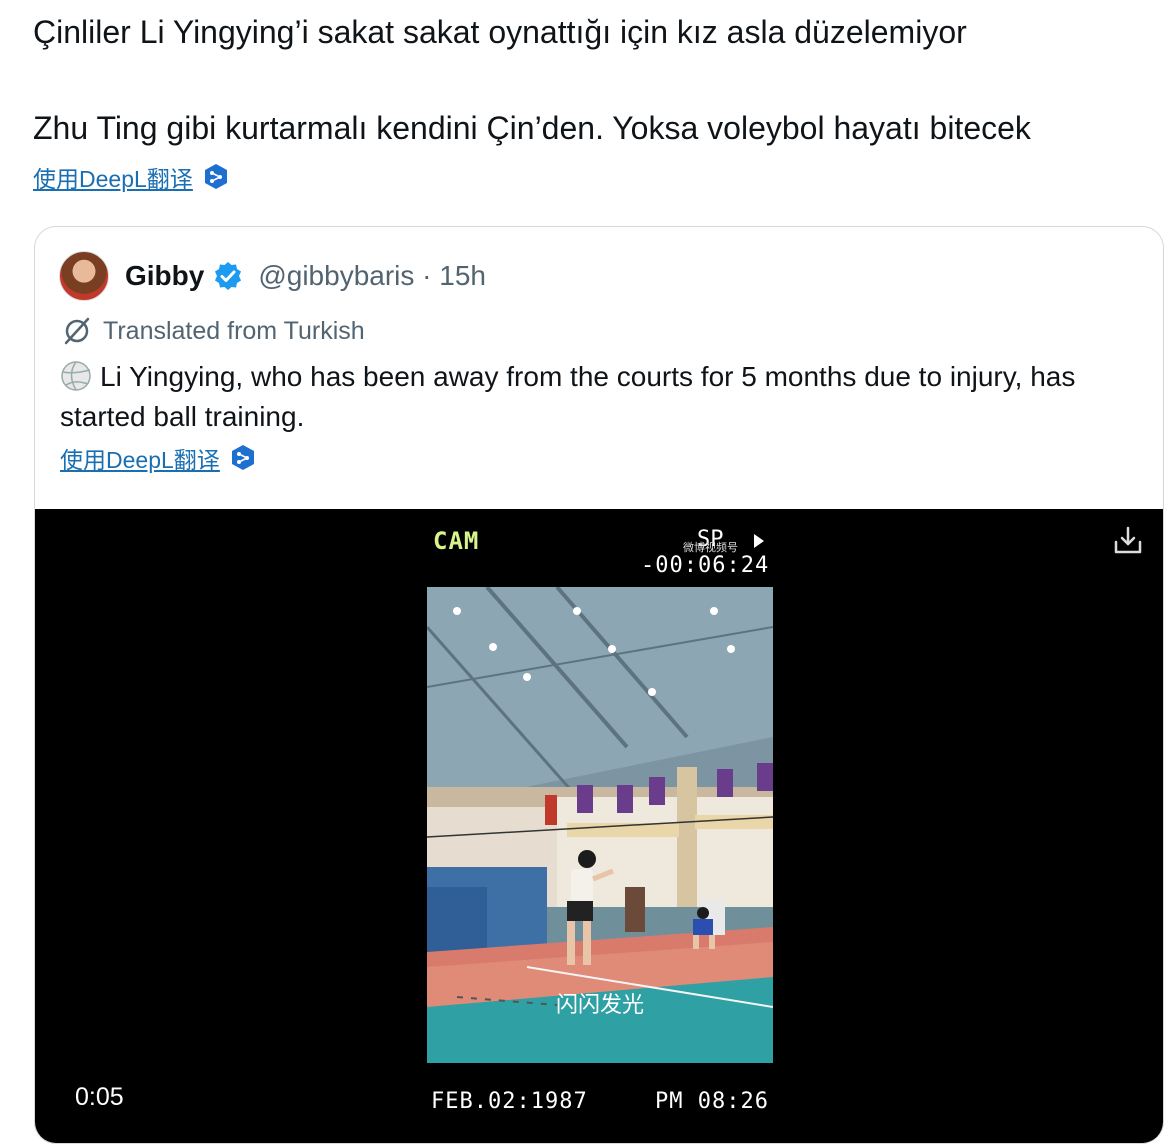  Describe the element at coordinates (113, 177) in the screenshot. I see `translate-link-label: 使用DeepL翻译` at that location.